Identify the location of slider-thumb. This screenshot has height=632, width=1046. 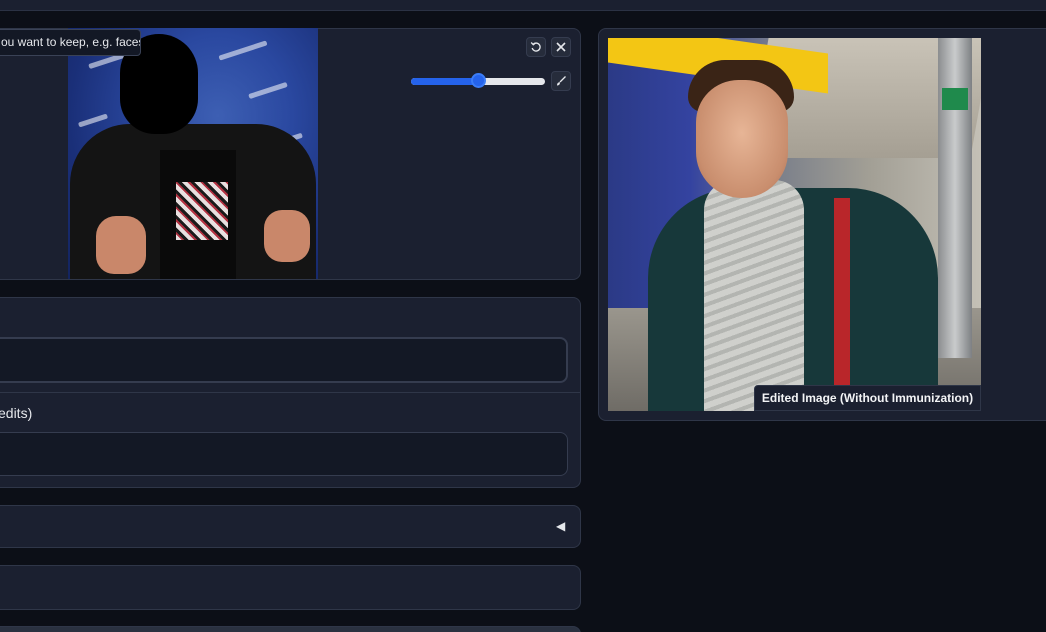
(478, 80).